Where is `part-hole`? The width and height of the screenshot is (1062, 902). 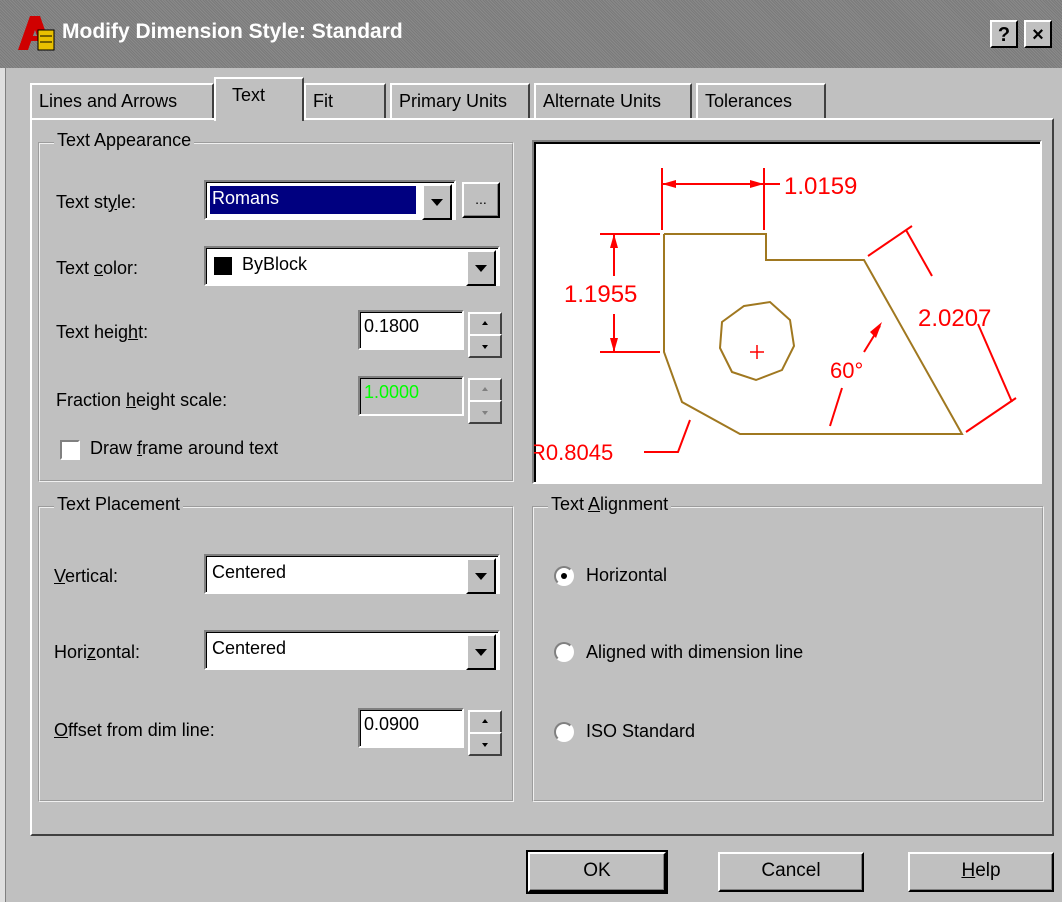 part-hole is located at coordinates (757, 341).